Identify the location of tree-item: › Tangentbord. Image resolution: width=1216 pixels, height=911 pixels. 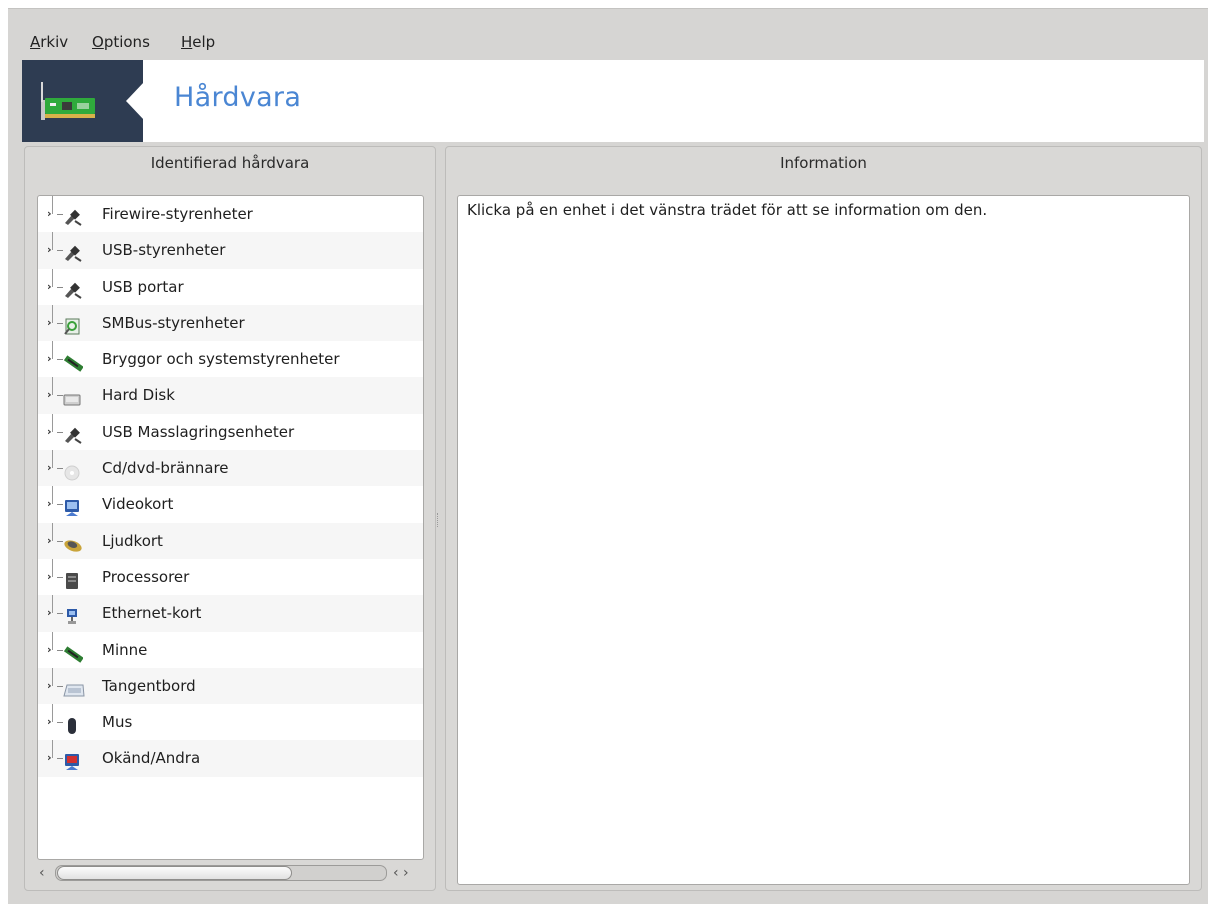
(230, 686).